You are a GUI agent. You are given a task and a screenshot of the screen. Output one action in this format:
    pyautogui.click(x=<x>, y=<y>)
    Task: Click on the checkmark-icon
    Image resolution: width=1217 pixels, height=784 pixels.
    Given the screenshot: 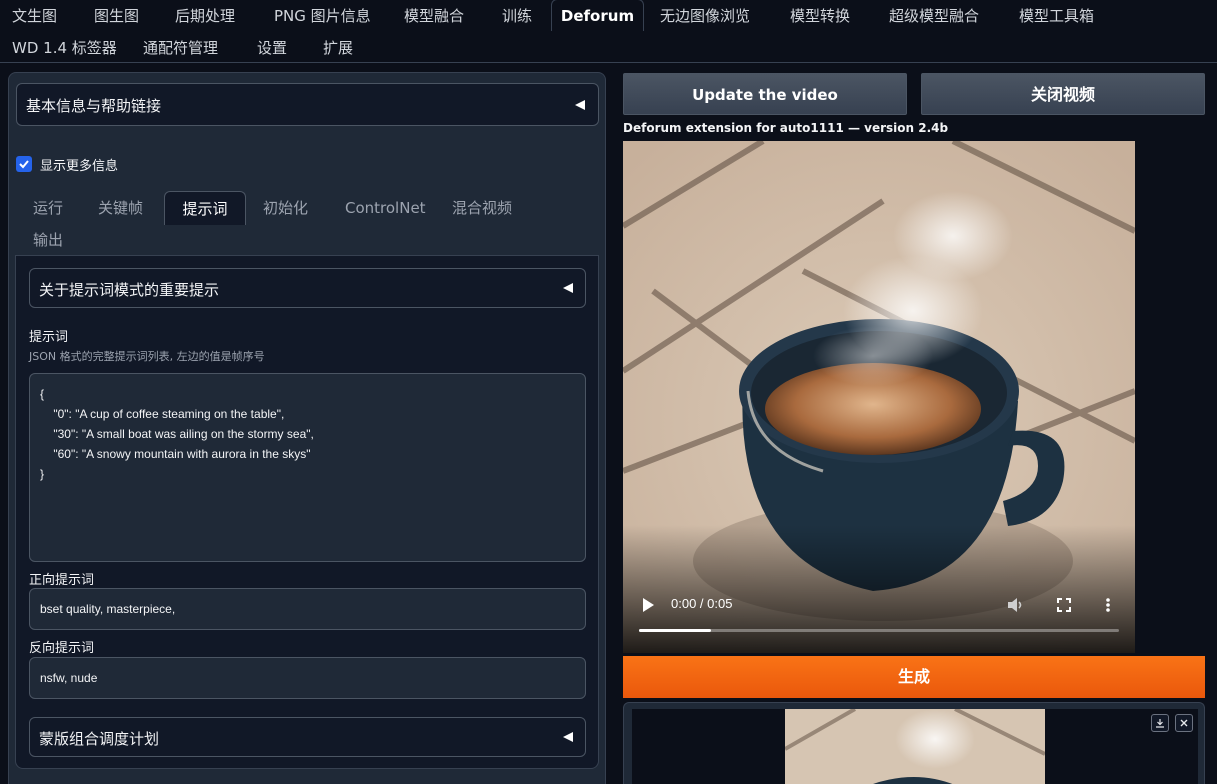 What is the action you would take?
    pyautogui.click(x=24, y=164)
    